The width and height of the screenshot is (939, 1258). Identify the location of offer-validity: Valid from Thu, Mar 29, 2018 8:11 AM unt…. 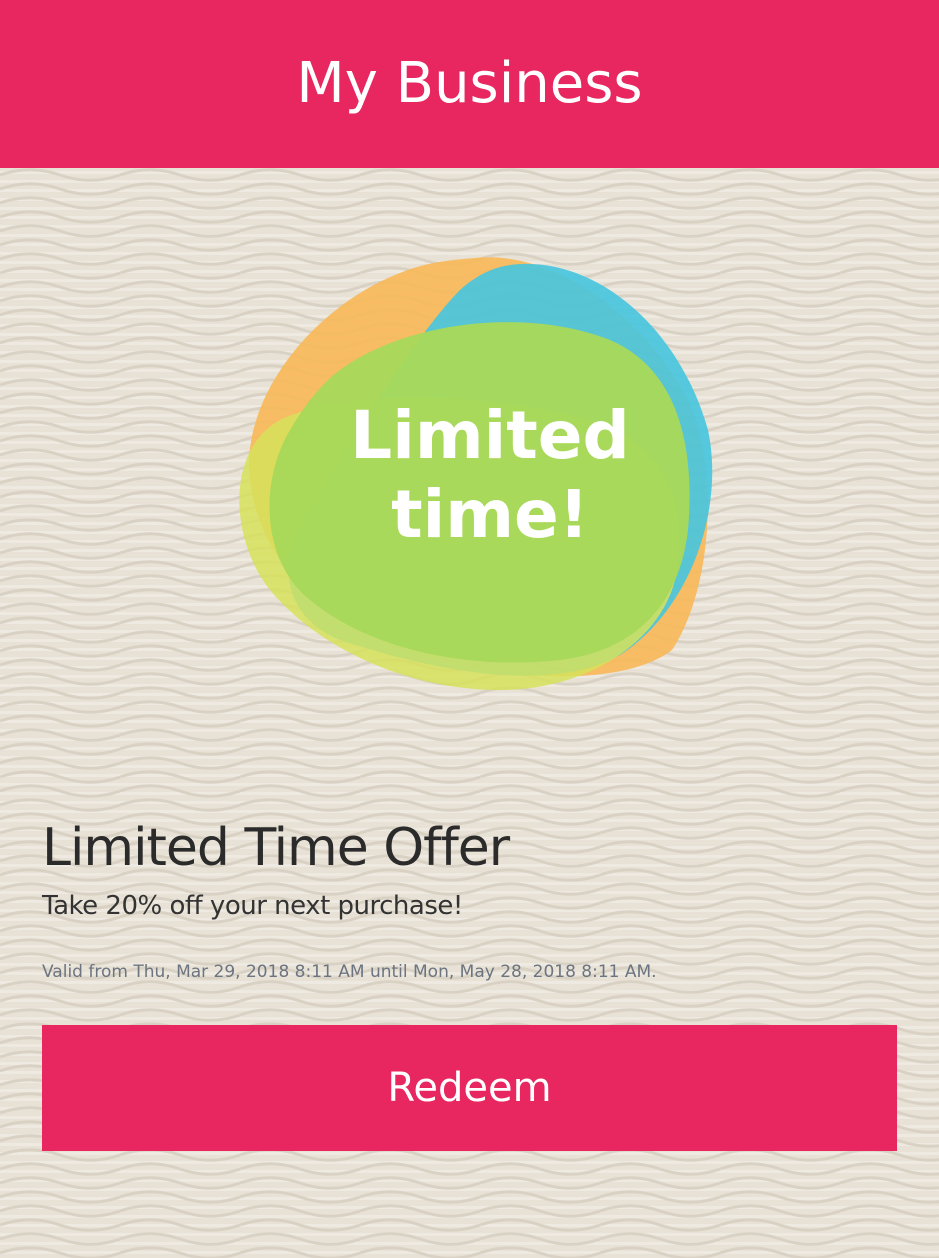
(349, 972).